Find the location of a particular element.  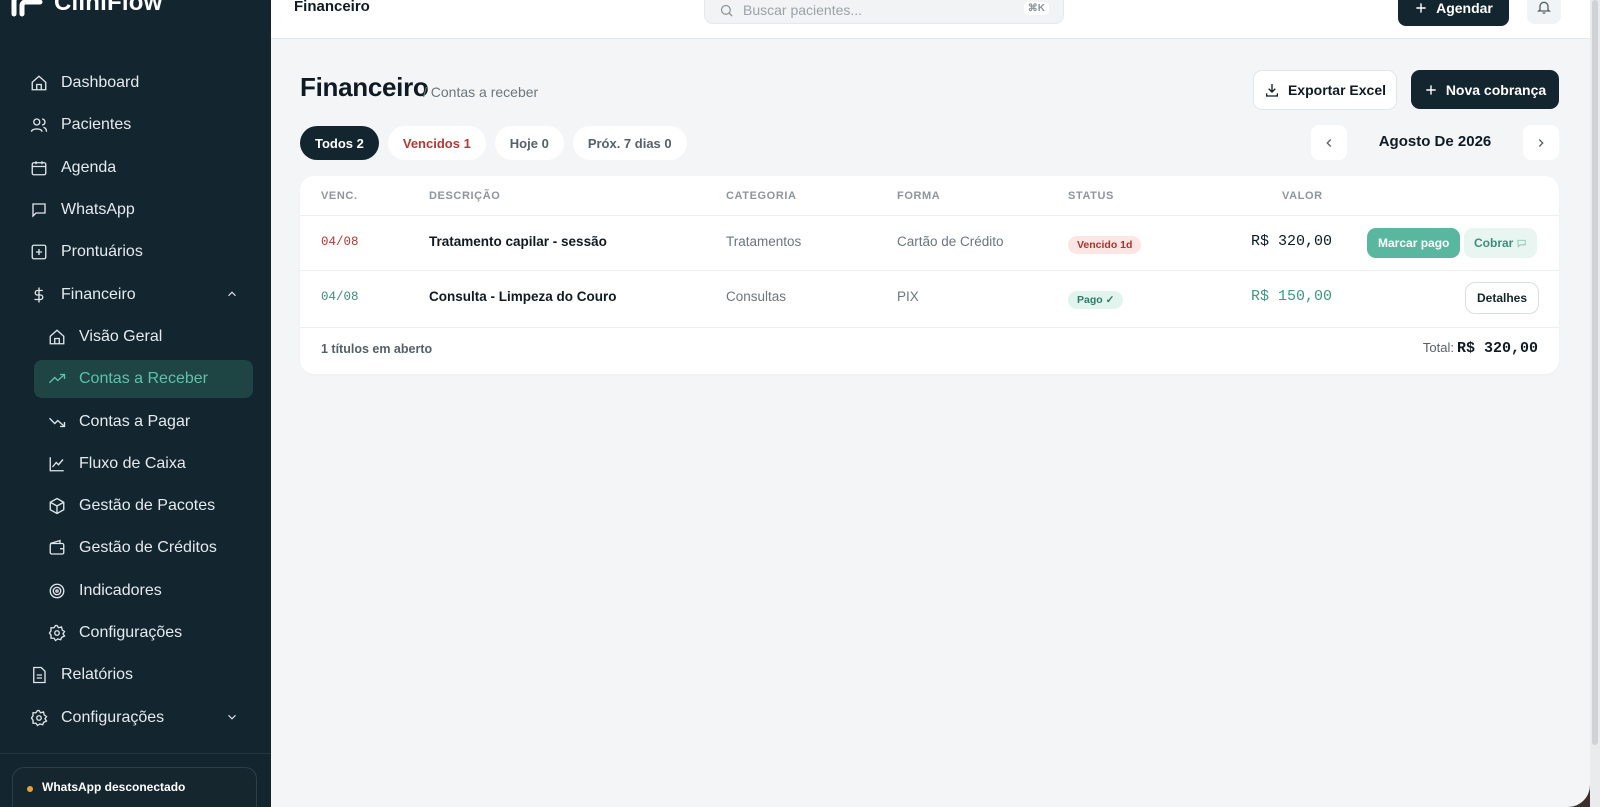

chevron-right-icon is located at coordinates (1541, 142).